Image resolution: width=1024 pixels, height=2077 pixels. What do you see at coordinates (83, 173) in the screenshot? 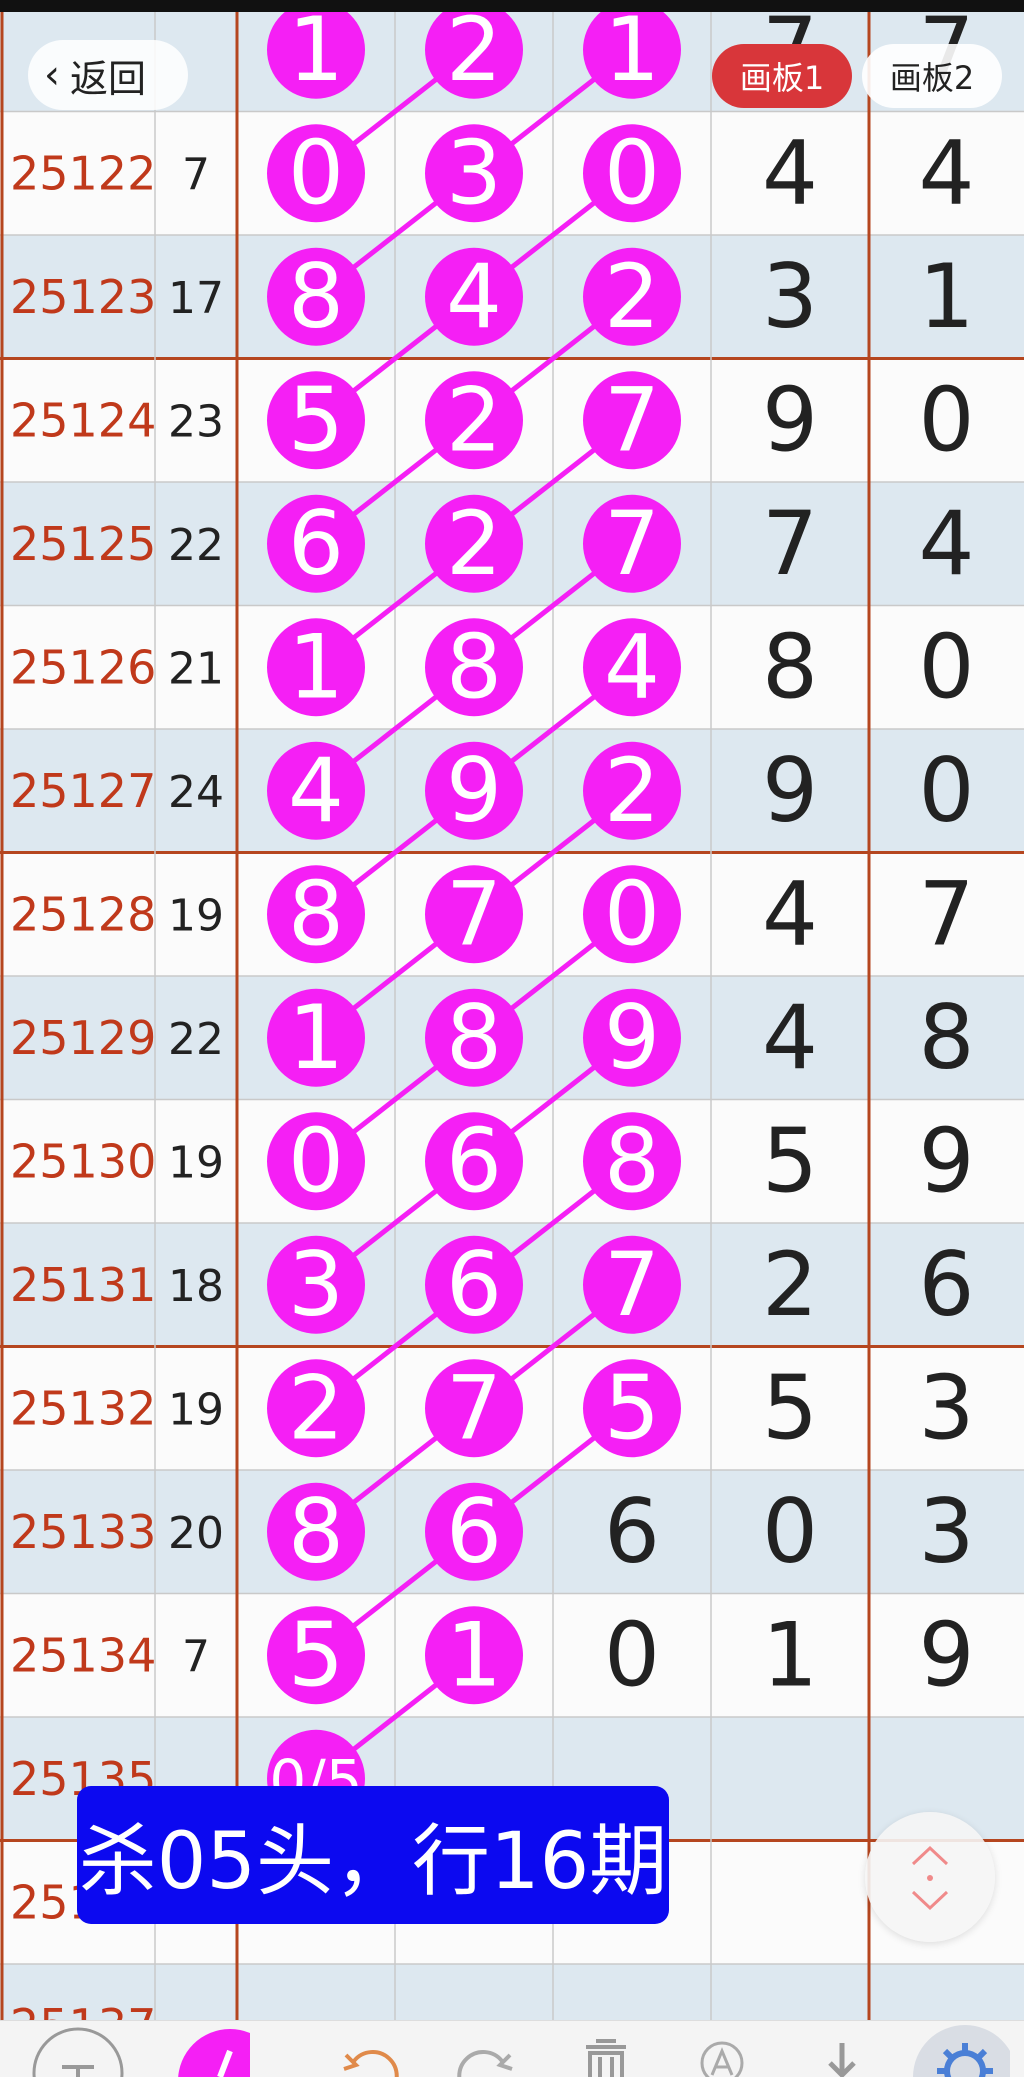
I see `issue-number: 25122` at bounding box center [83, 173].